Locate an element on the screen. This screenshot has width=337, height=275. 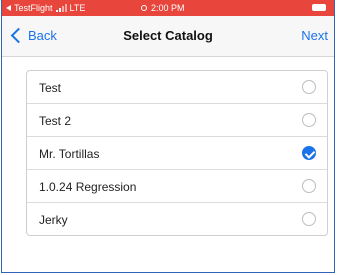
battery-icon is located at coordinates (319, 7).